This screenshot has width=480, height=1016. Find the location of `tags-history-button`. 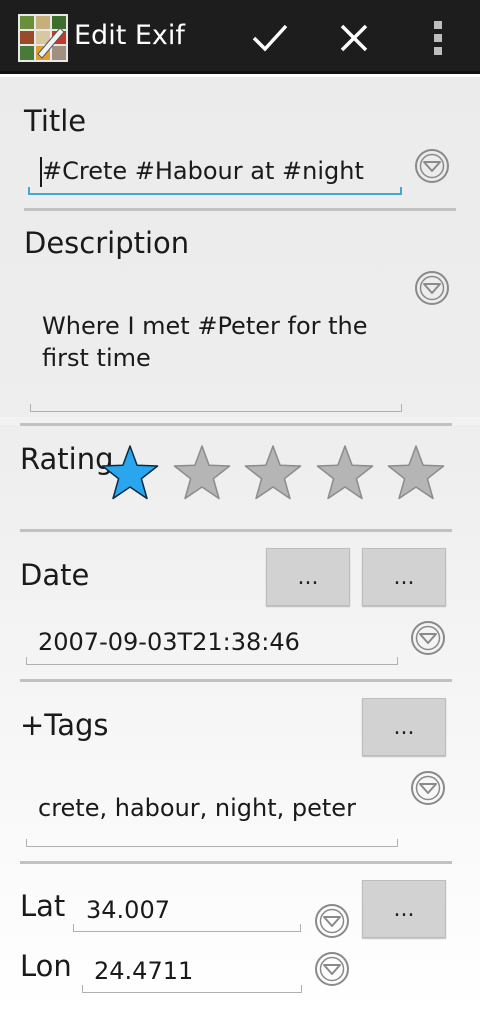

tags-history-button is located at coordinates (428, 788).